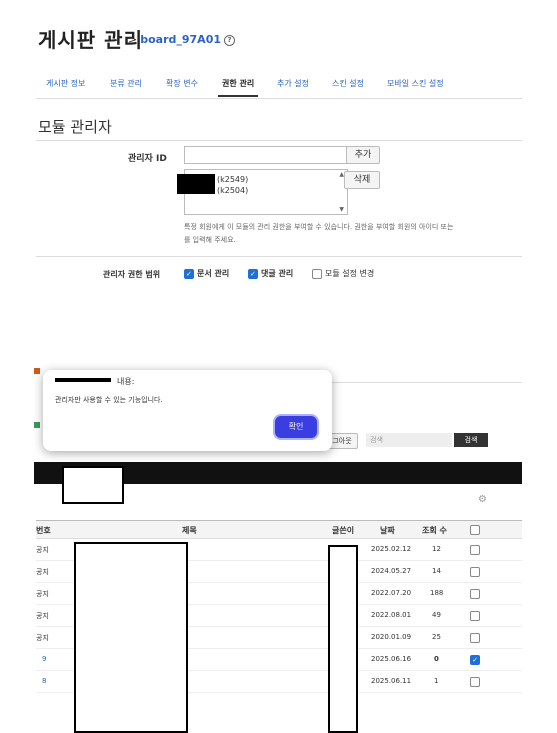 The height and width of the screenshot is (733, 557). What do you see at coordinates (279, 529) in the screenshot?
I see `table-header: 번호 제목 글쓴이 날짜 조회 수` at bounding box center [279, 529].